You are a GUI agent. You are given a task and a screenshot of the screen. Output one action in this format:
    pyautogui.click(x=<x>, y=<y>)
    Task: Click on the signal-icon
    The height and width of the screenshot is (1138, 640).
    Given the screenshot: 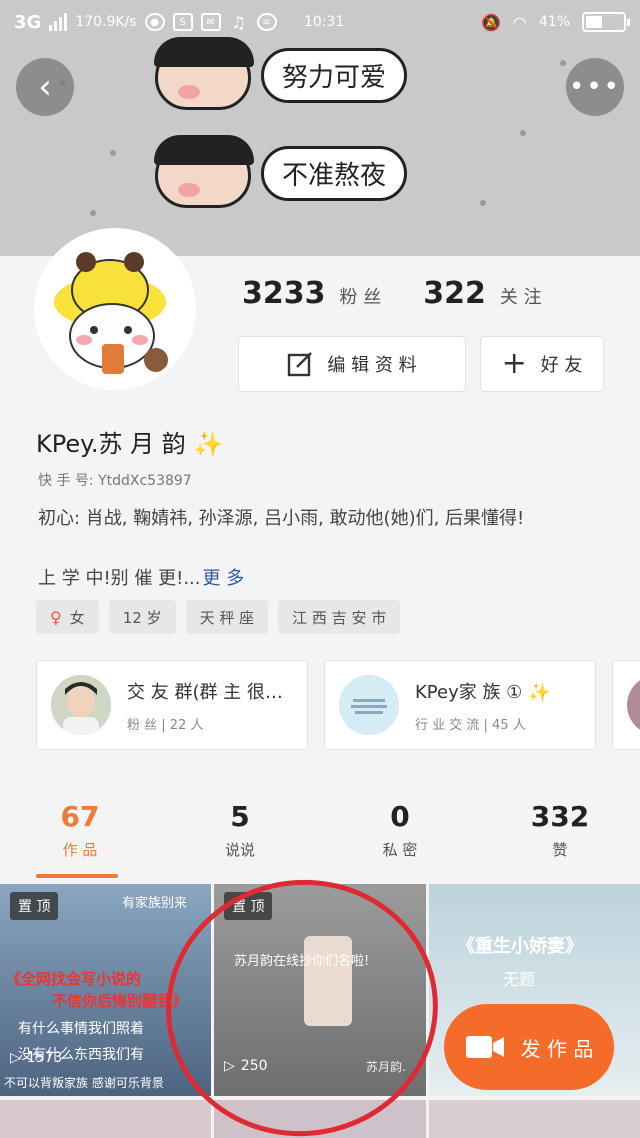 What is the action you would take?
    pyautogui.click(x=58, y=22)
    